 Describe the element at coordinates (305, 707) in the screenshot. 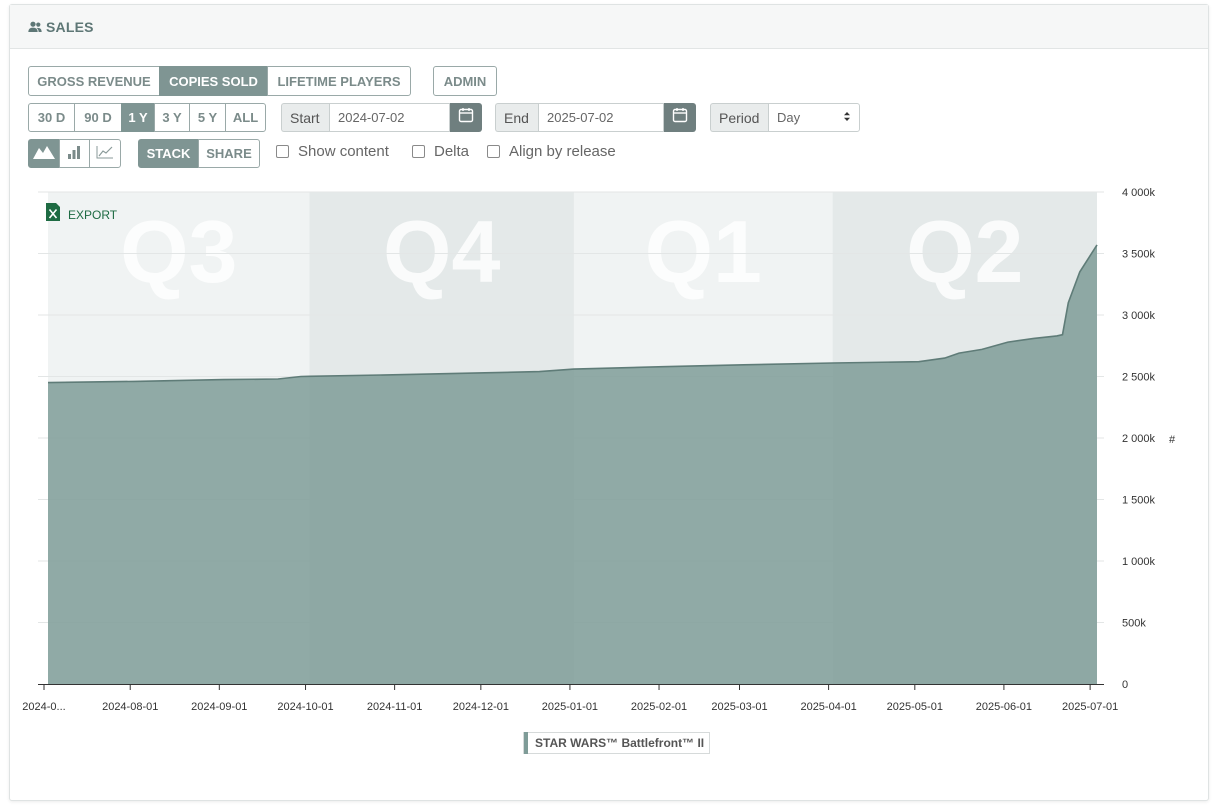

I see `x-tick-label: 2024-10-01` at that location.